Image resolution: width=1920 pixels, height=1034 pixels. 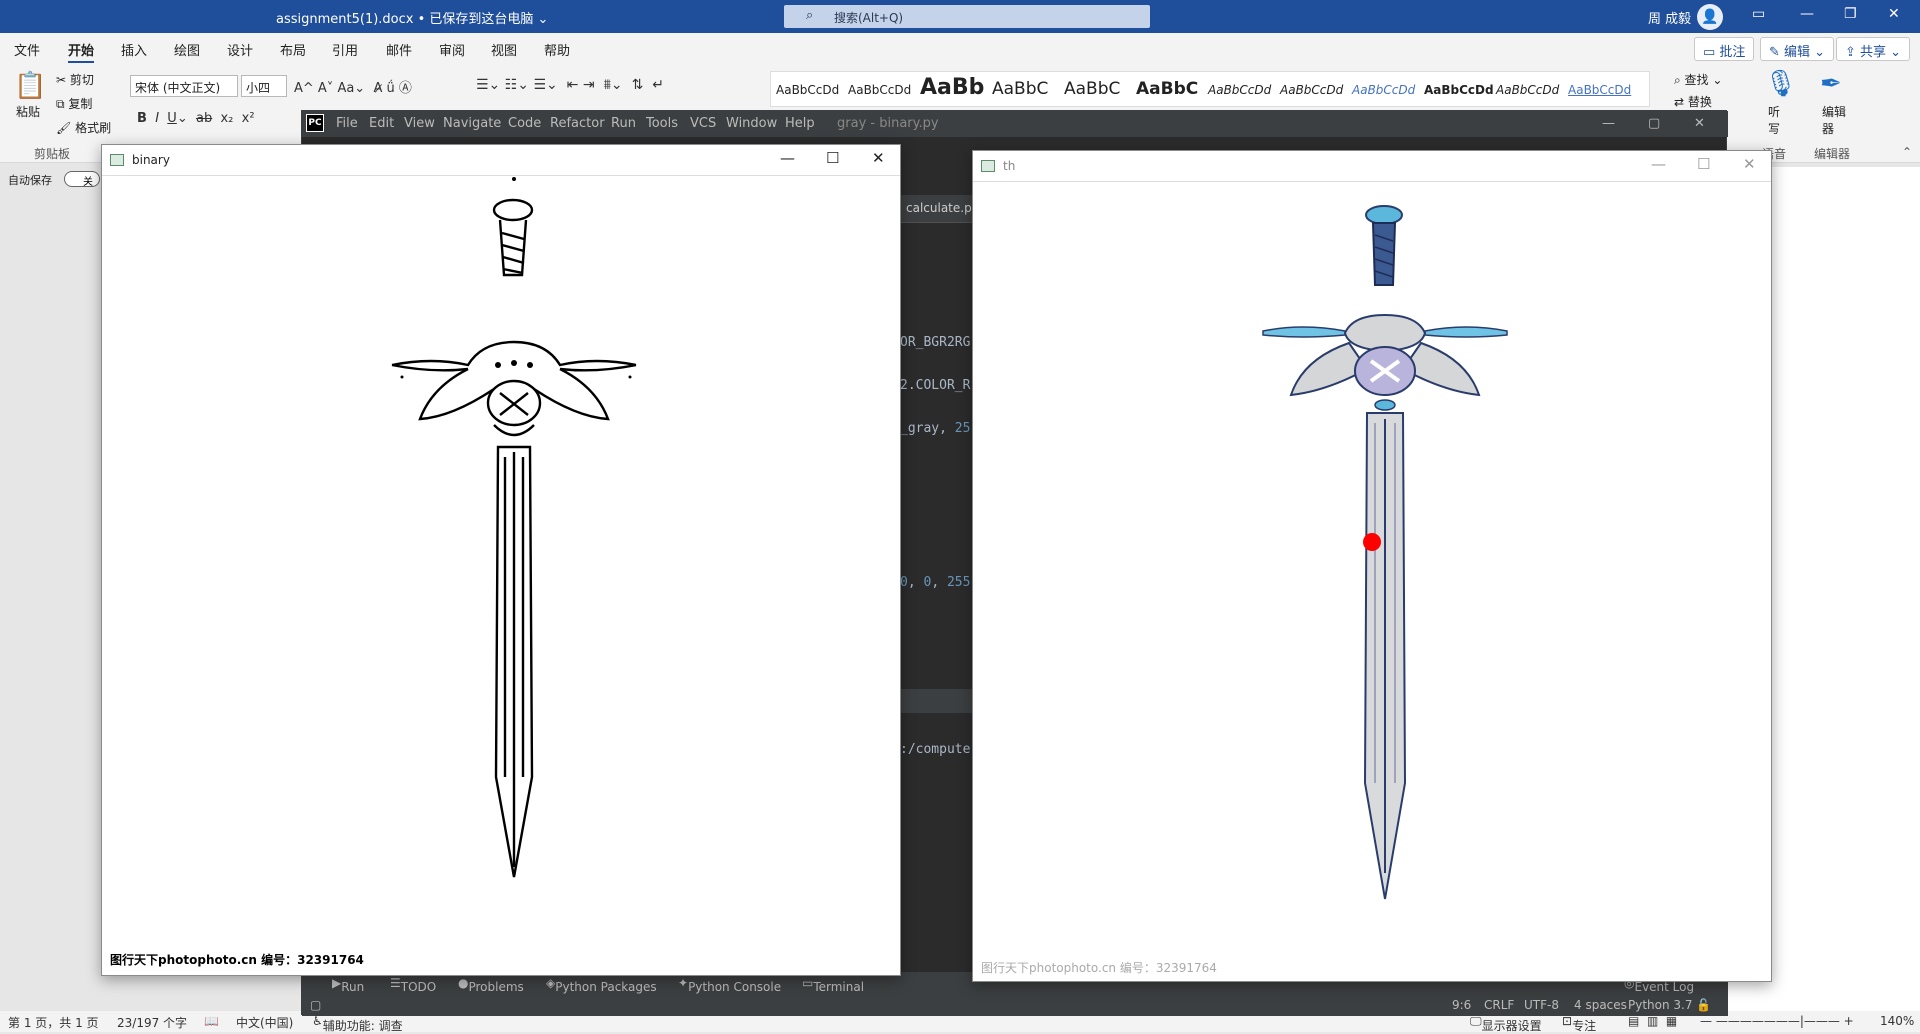 What do you see at coordinates (264, 86) in the screenshot?
I see `font-size-select: 小四` at bounding box center [264, 86].